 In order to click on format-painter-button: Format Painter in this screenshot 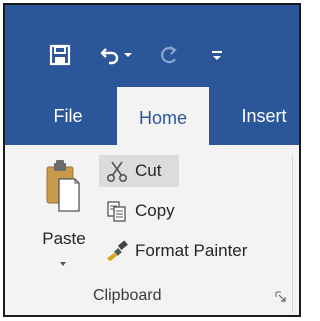, I will do `click(184, 251)`.